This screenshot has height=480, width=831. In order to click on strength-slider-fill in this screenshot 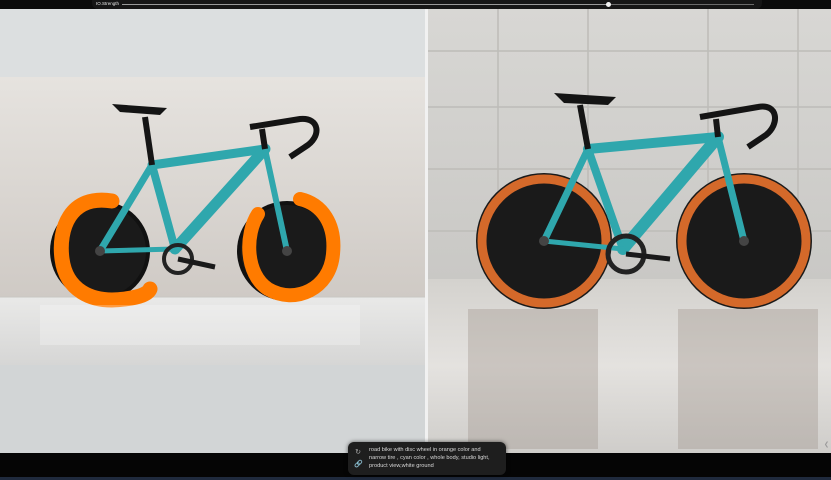, I will do `click(365, 4)`.